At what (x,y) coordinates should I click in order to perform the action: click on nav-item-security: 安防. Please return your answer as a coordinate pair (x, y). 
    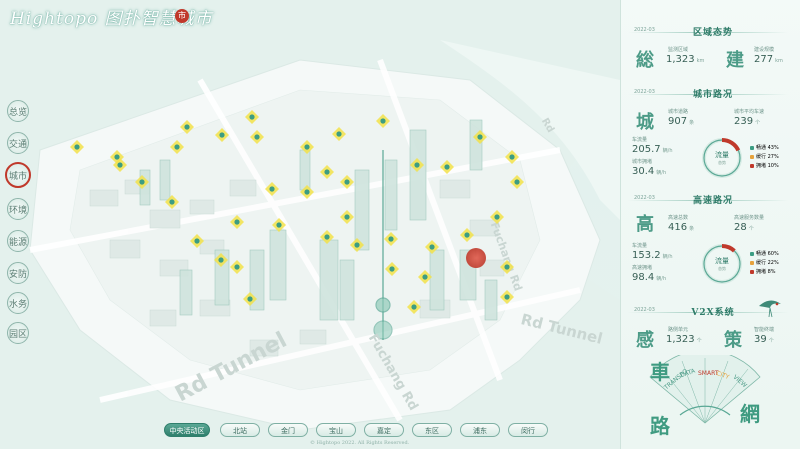
    Looking at the image, I should click on (18, 273).